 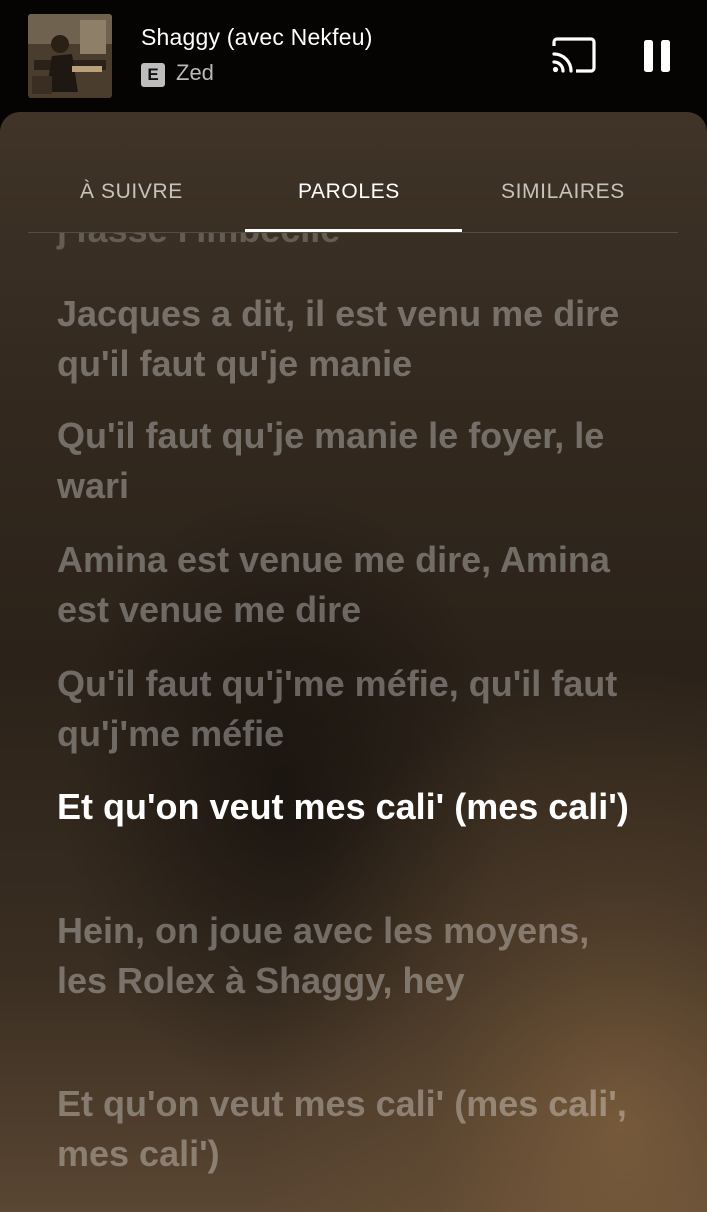 What do you see at coordinates (195, 73) in the screenshot?
I see `track-artist: Zed` at bounding box center [195, 73].